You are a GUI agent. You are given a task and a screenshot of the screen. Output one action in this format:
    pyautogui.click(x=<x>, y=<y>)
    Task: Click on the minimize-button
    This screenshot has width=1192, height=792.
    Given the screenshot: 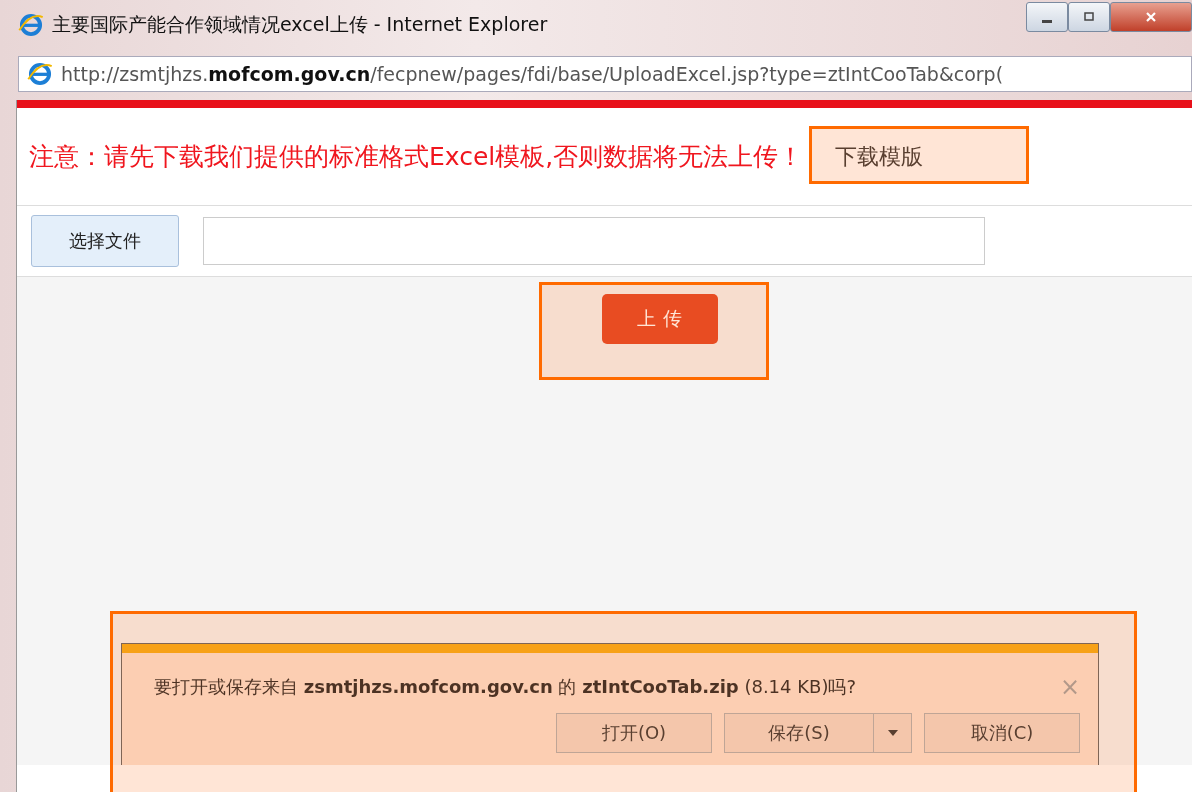 What is the action you would take?
    pyautogui.click(x=1047, y=17)
    